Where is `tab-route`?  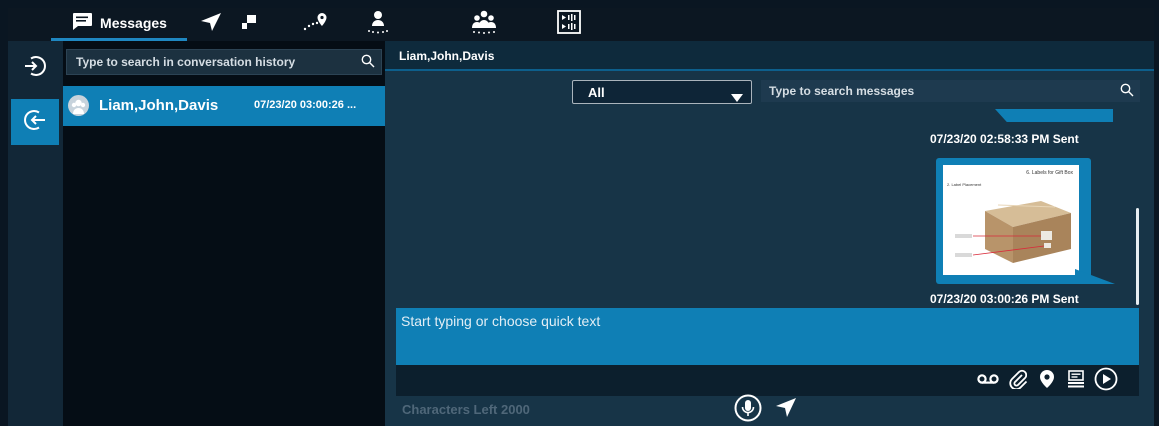 tab-route is located at coordinates (315, 24).